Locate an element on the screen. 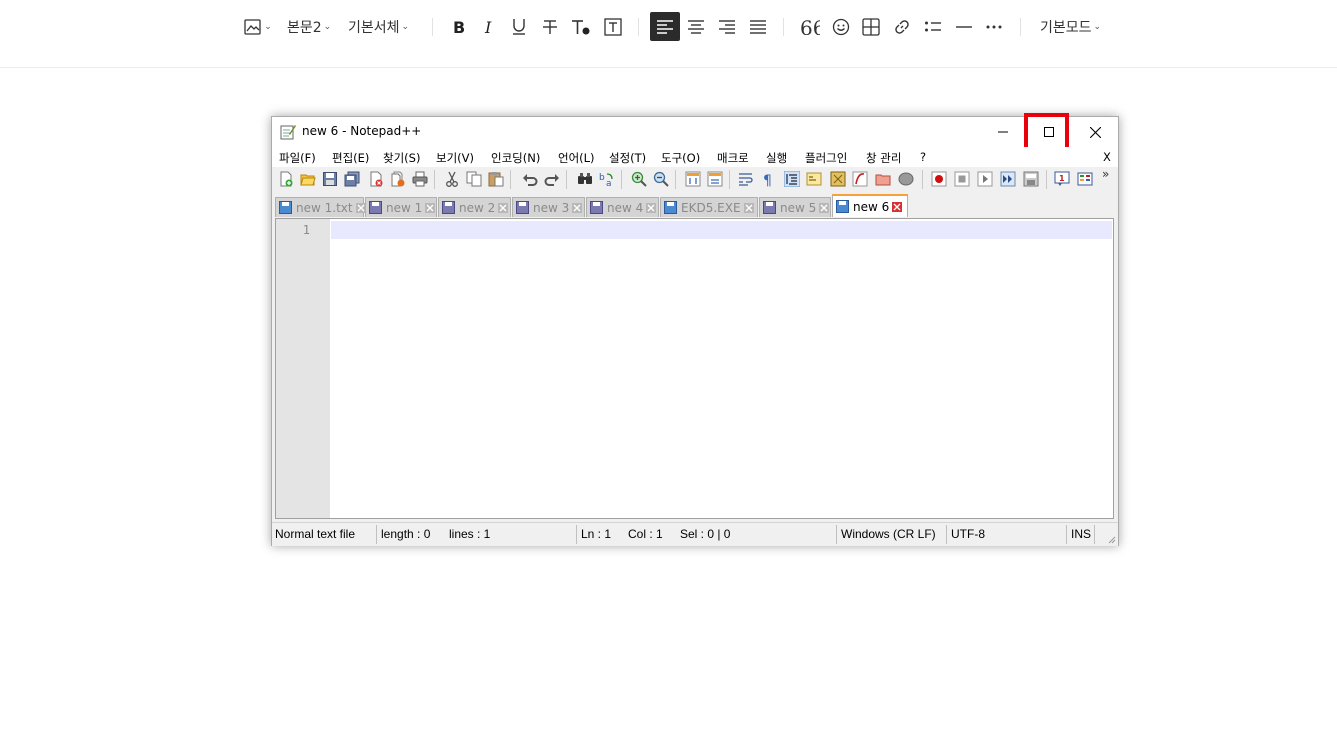  strikethrough-button is located at coordinates (550, 27).